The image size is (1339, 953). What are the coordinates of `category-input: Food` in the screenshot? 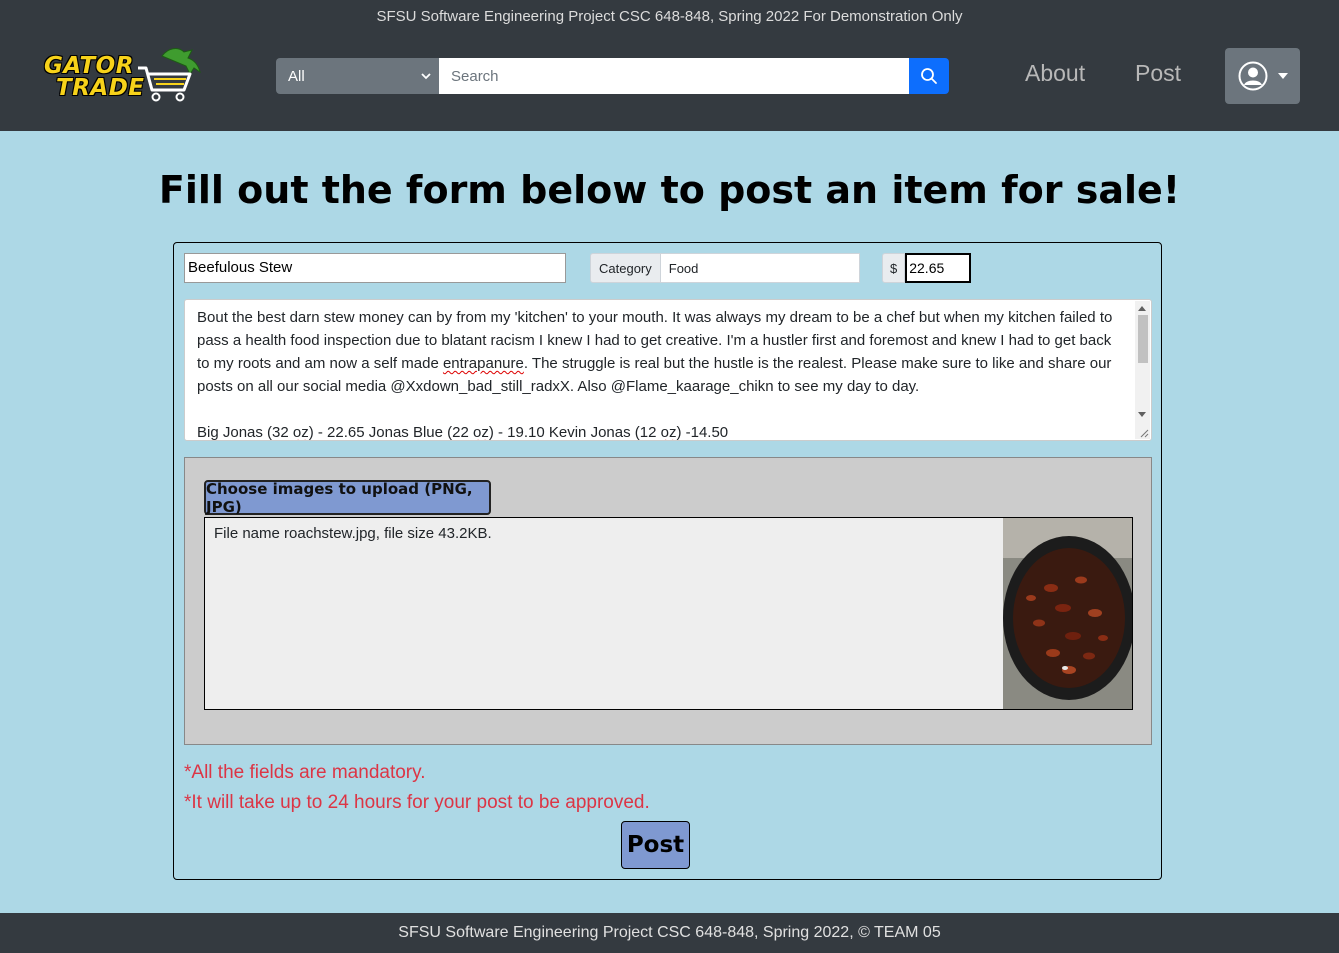 It's located at (760, 268).